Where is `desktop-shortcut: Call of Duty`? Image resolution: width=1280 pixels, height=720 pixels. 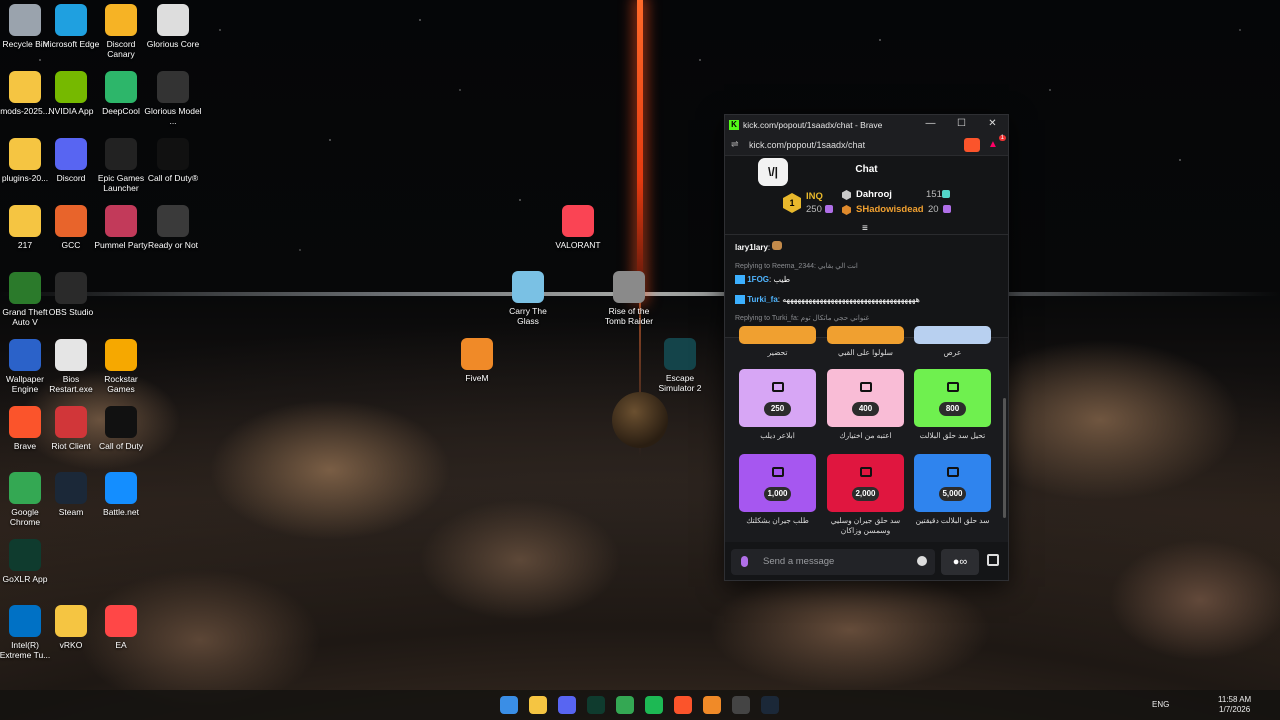
desktop-shortcut: Call of Duty is located at coordinates (121, 428).